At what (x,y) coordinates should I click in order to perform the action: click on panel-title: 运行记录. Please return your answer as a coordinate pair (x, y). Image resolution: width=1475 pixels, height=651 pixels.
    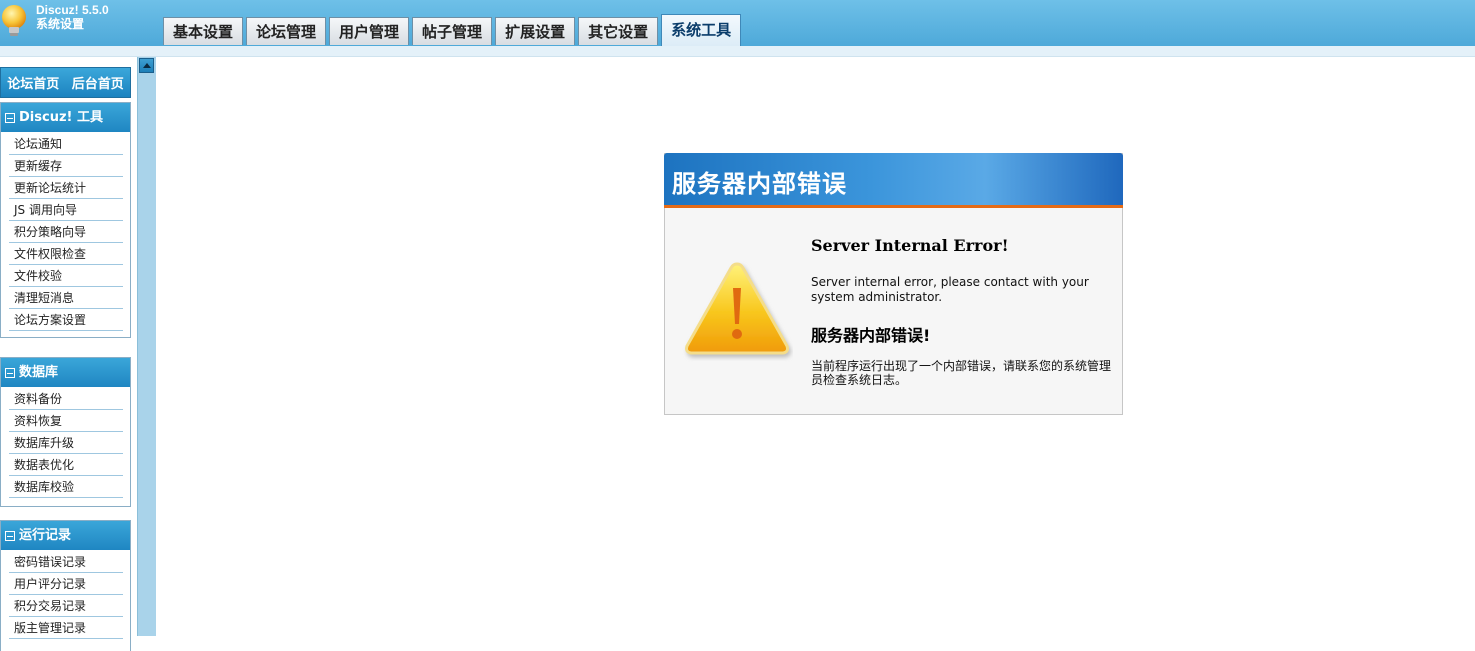
    Looking at the image, I should click on (45, 535).